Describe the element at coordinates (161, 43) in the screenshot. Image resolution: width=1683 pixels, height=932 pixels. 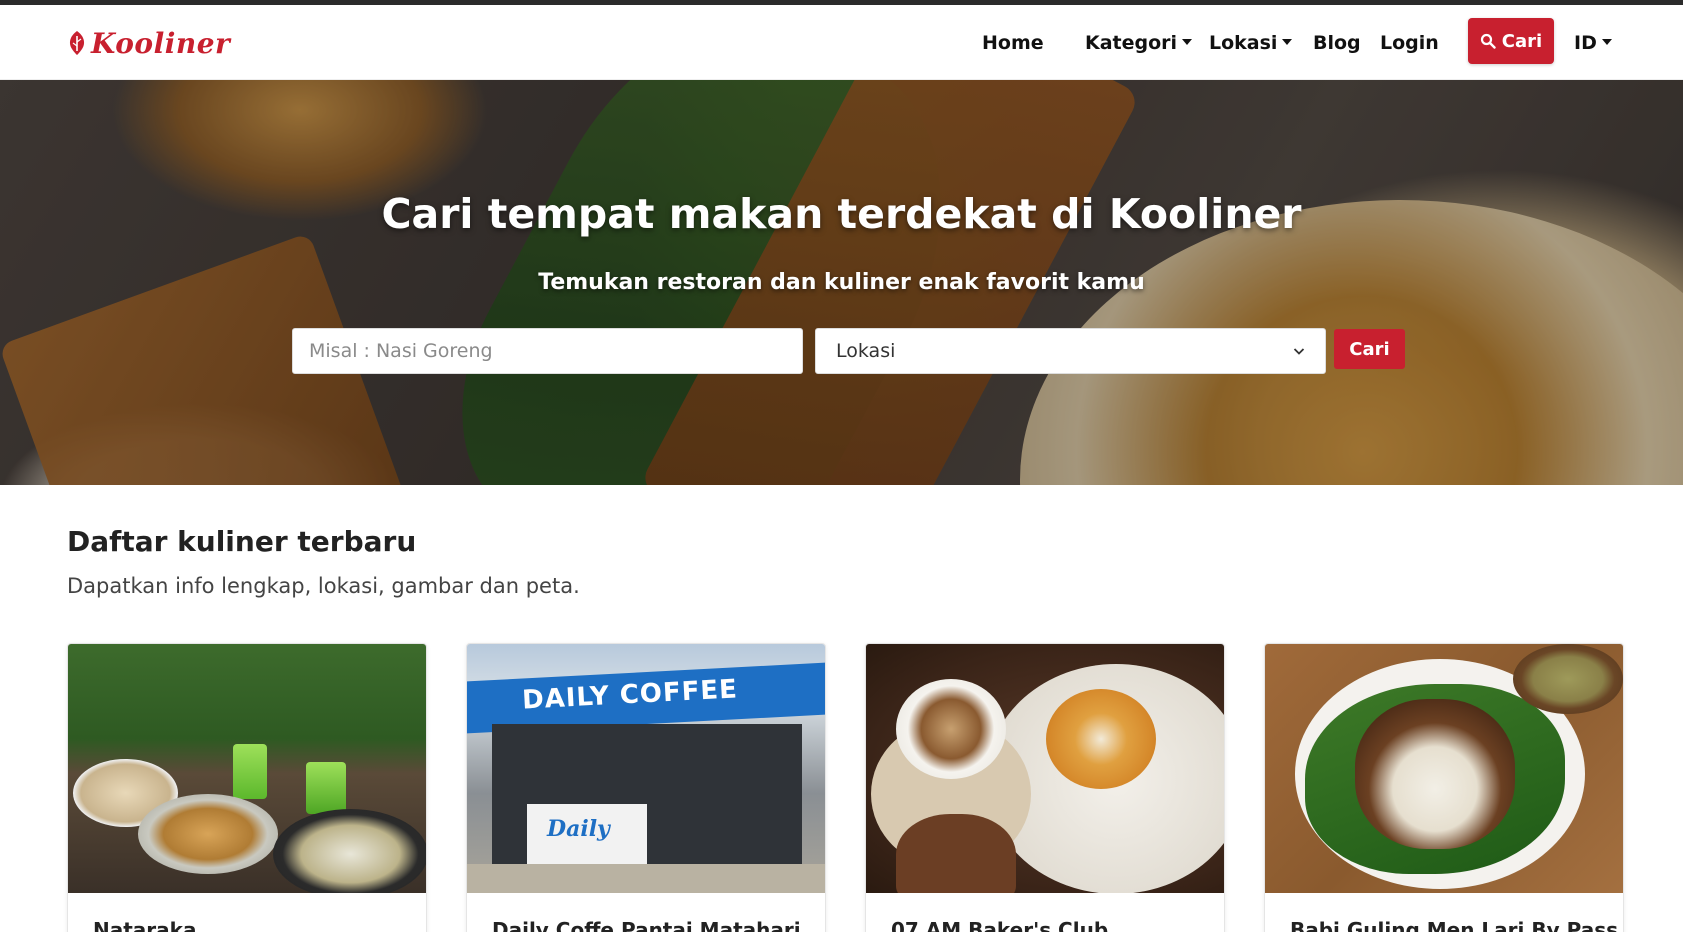
I see `brand-name: Kooliner` at that location.